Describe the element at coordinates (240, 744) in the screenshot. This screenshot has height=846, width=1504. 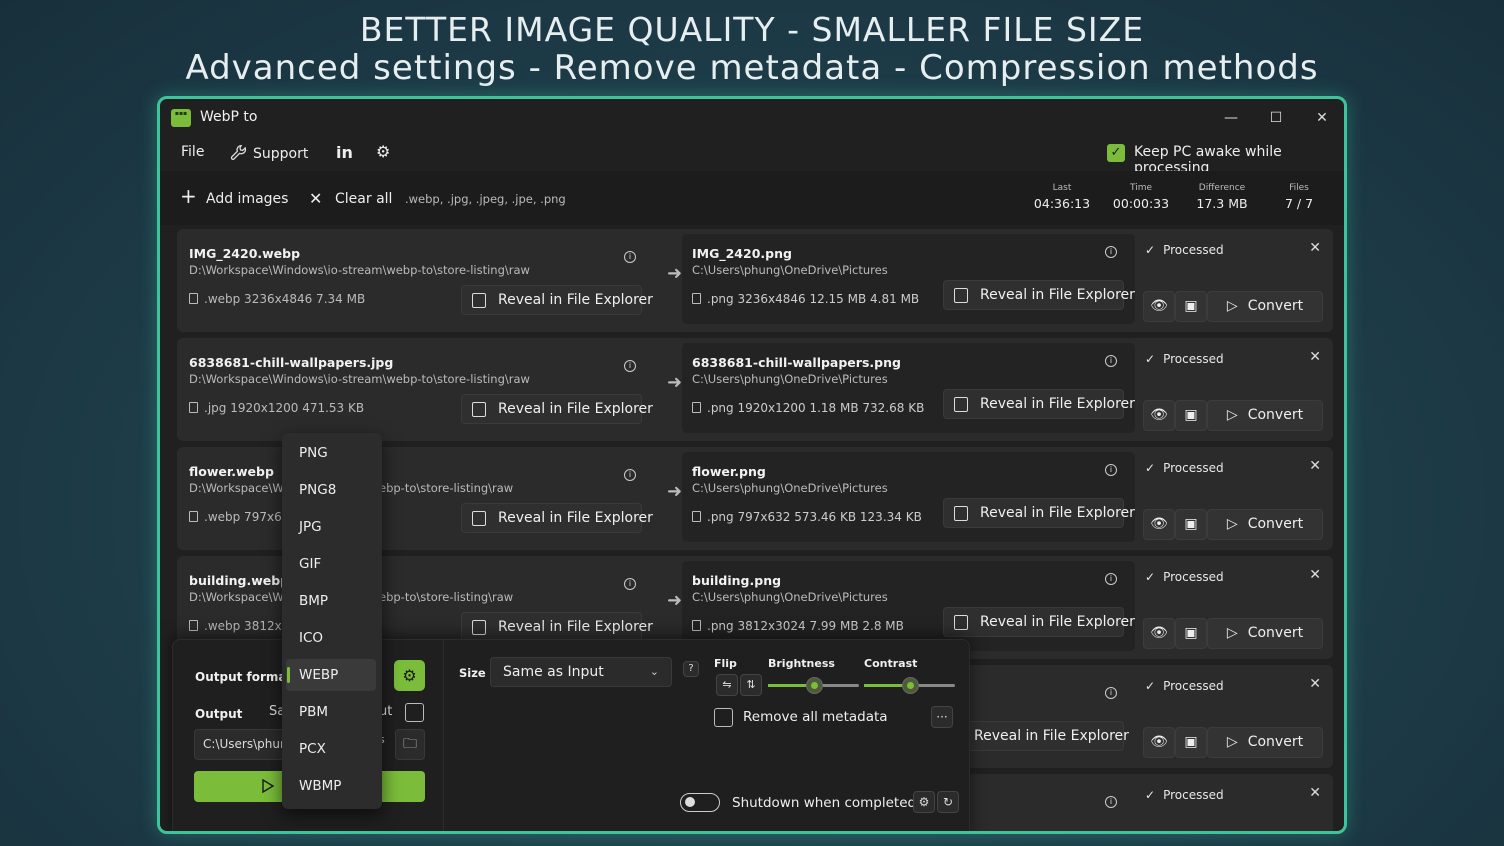
I see `output-path-input: C:\Users\phung` at that location.